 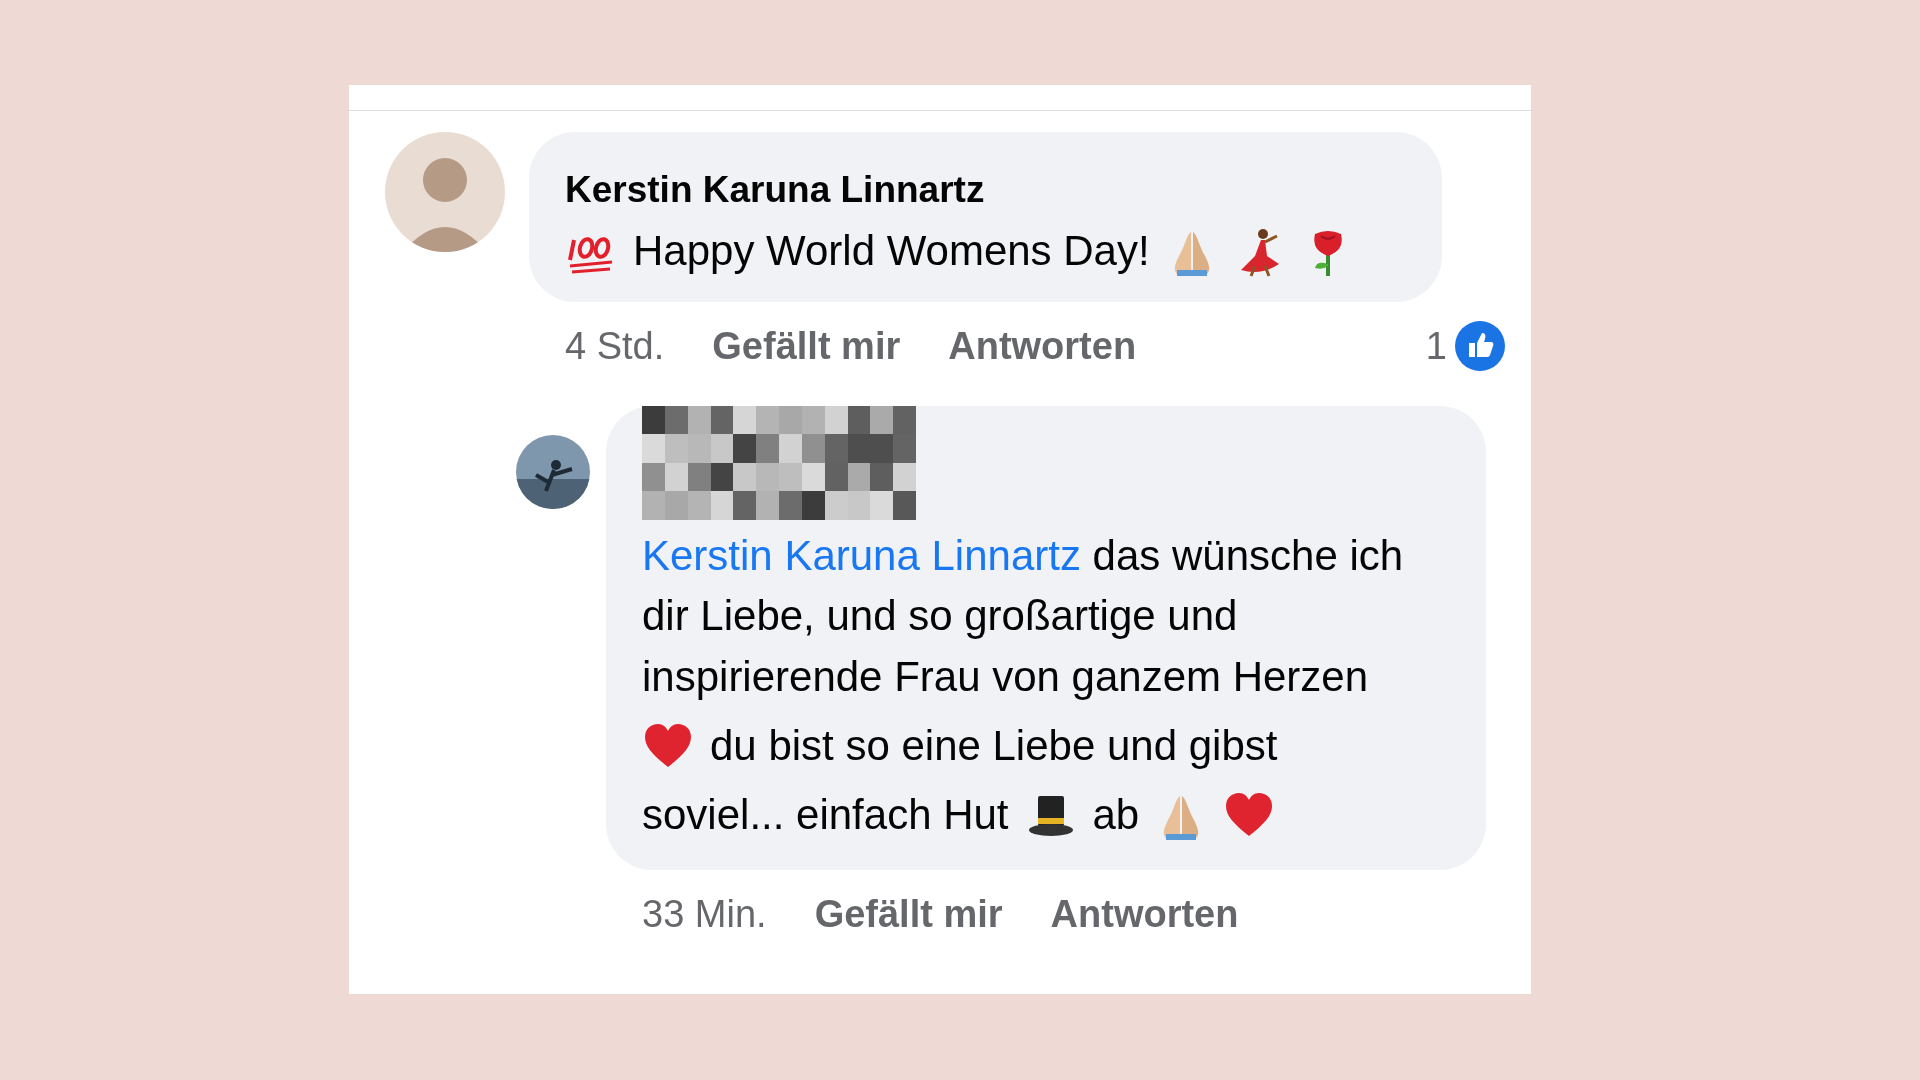 What do you see at coordinates (1116, 815) in the screenshot?
I see `comment-text: ab` at bounding box center [1116, 815].